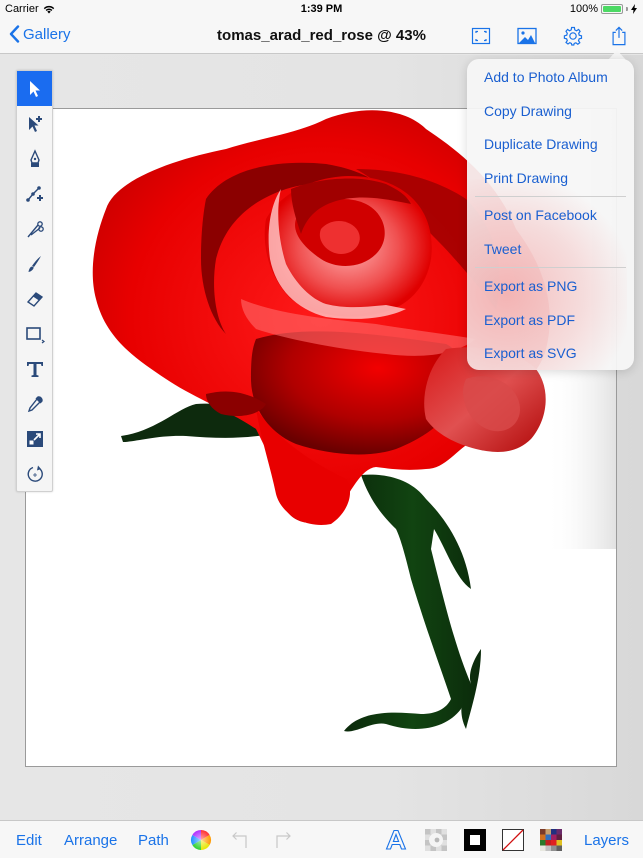 This screenshot has width=643, height=858. I want to click on menu-post-on-facebook: Post on Facebook, so click(550, 216).